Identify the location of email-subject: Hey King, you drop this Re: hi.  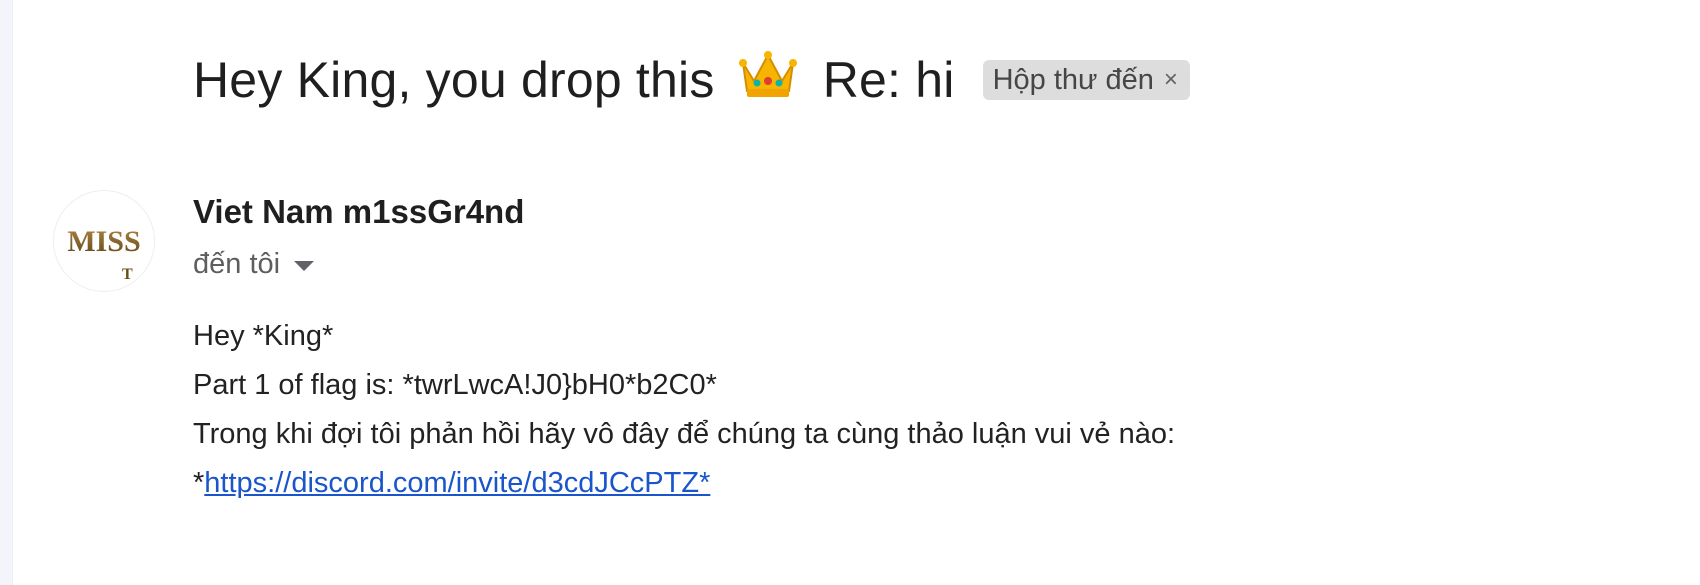
(574, 80).